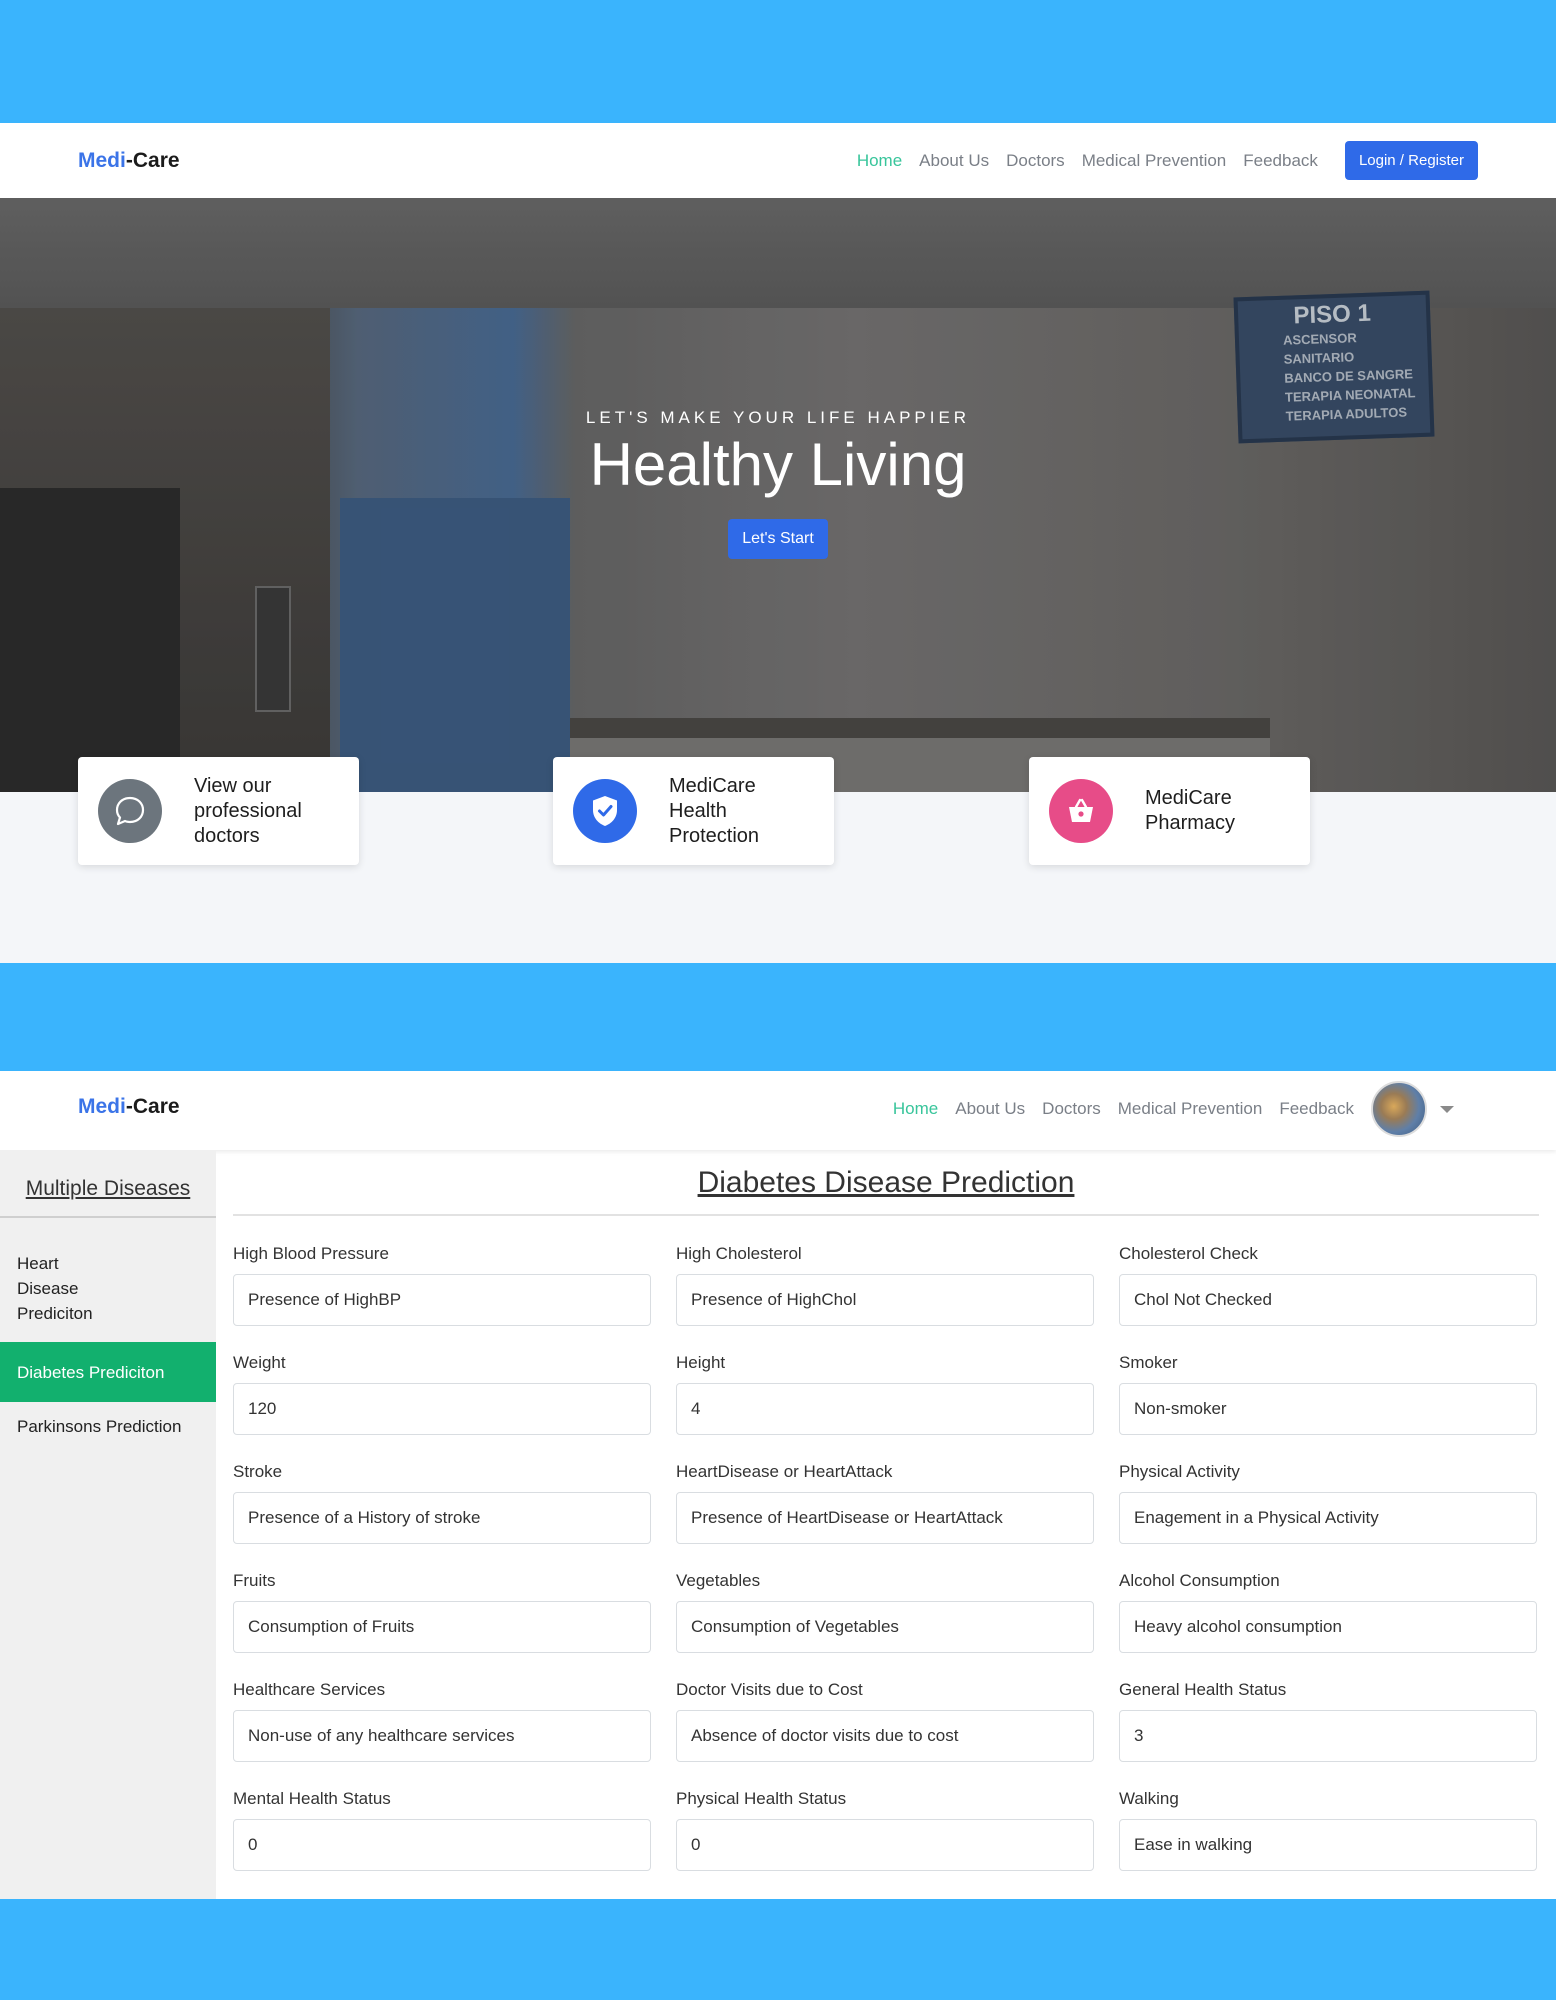  Describe the element at coordinates (1190, 810) in the screenshot. I see `feature-text: MediCare Pharmacy` at that location.